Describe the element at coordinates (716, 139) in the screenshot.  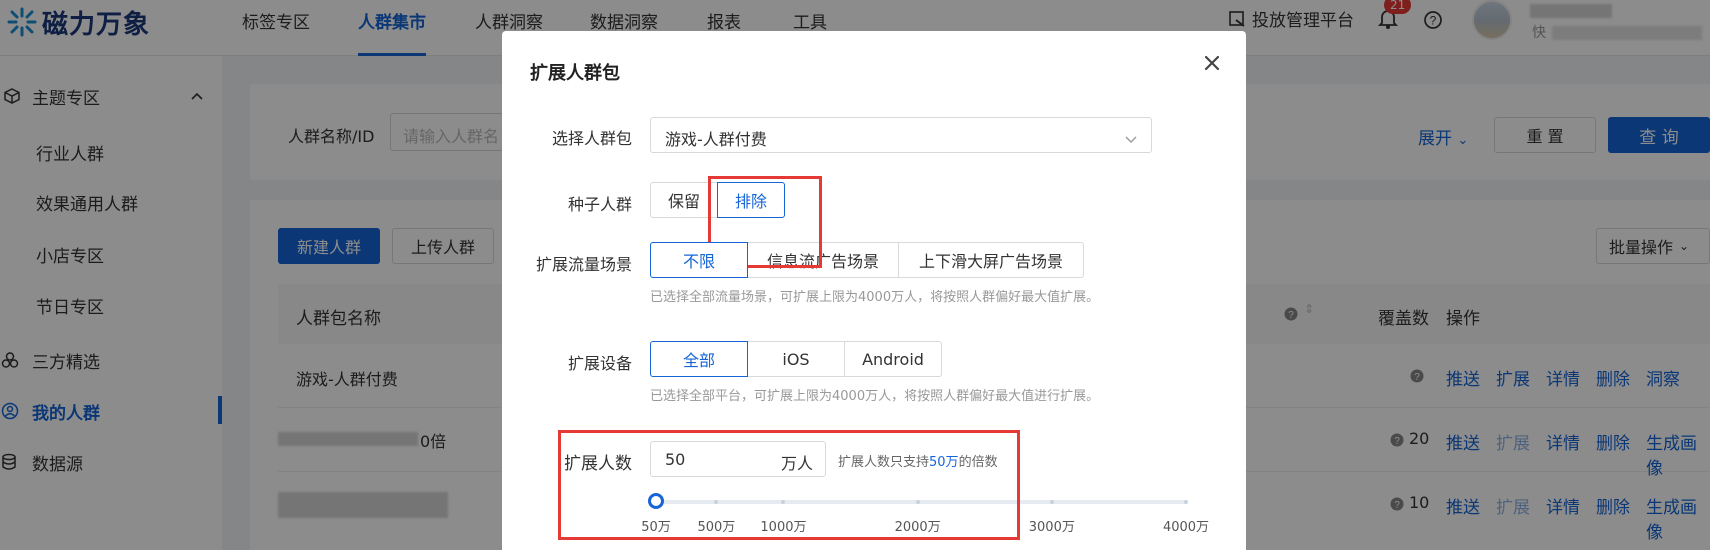
I see `crowd-select-value: 游戏-人群付费` at that location.